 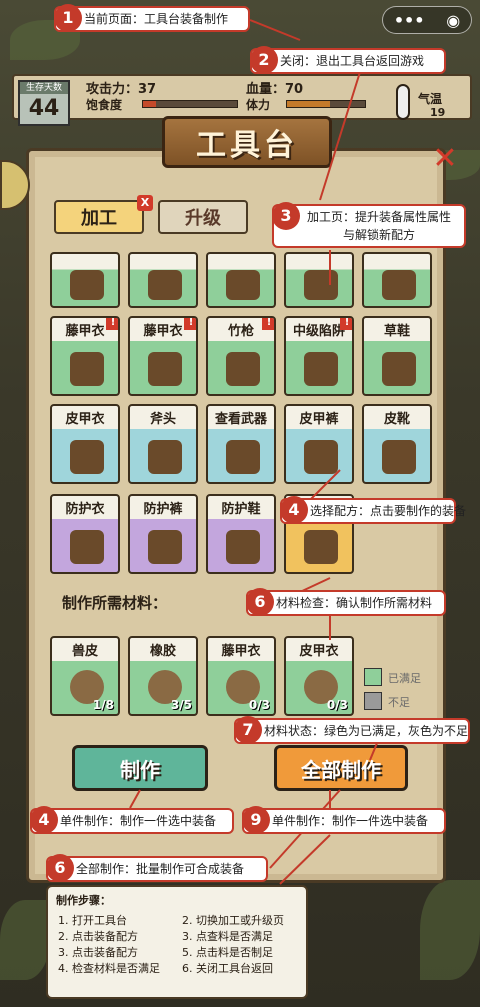 I want to click on callout-number: 7, so click(x=248, y=730).